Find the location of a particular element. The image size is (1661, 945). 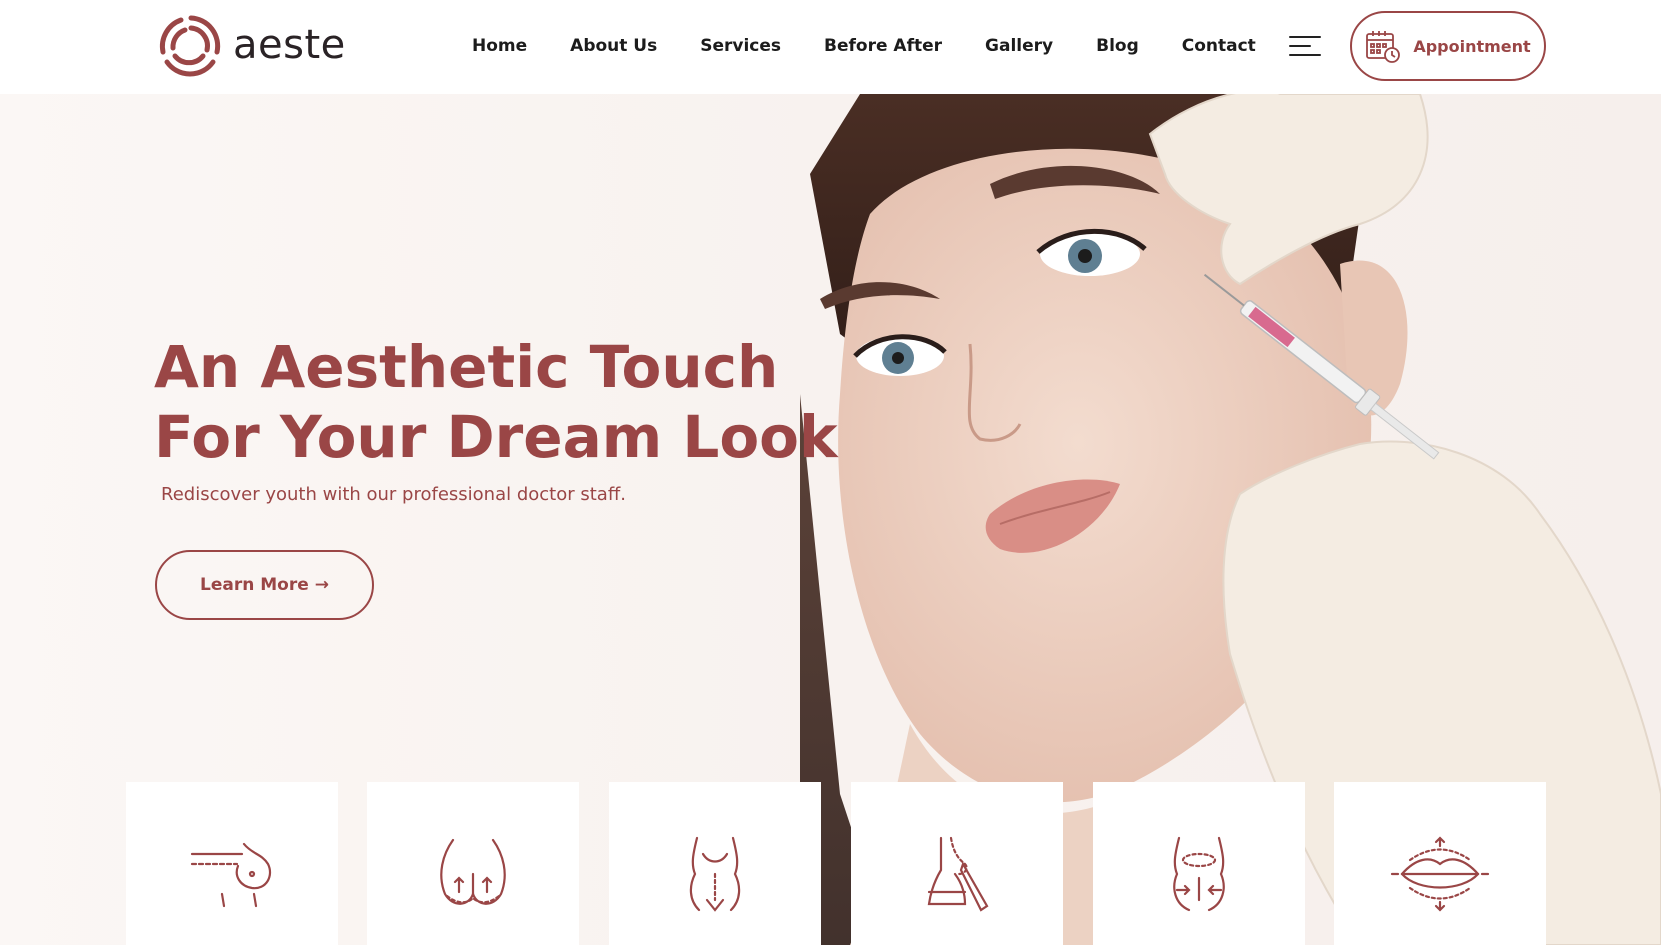

nav-blog: Blog is located at coordinates (1117, 46).